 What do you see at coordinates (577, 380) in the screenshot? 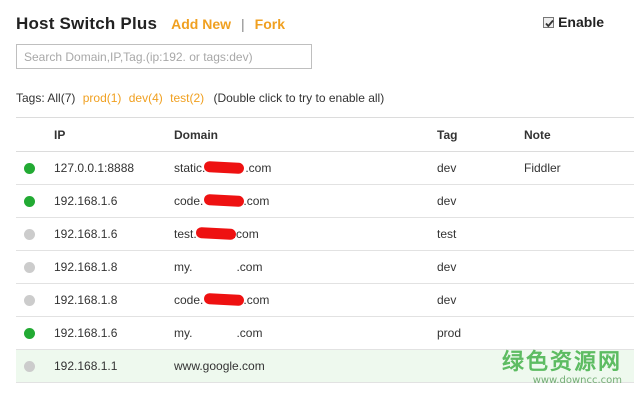
I see `watermark-url: www.downcc.com` at bounding box center [577, 380].